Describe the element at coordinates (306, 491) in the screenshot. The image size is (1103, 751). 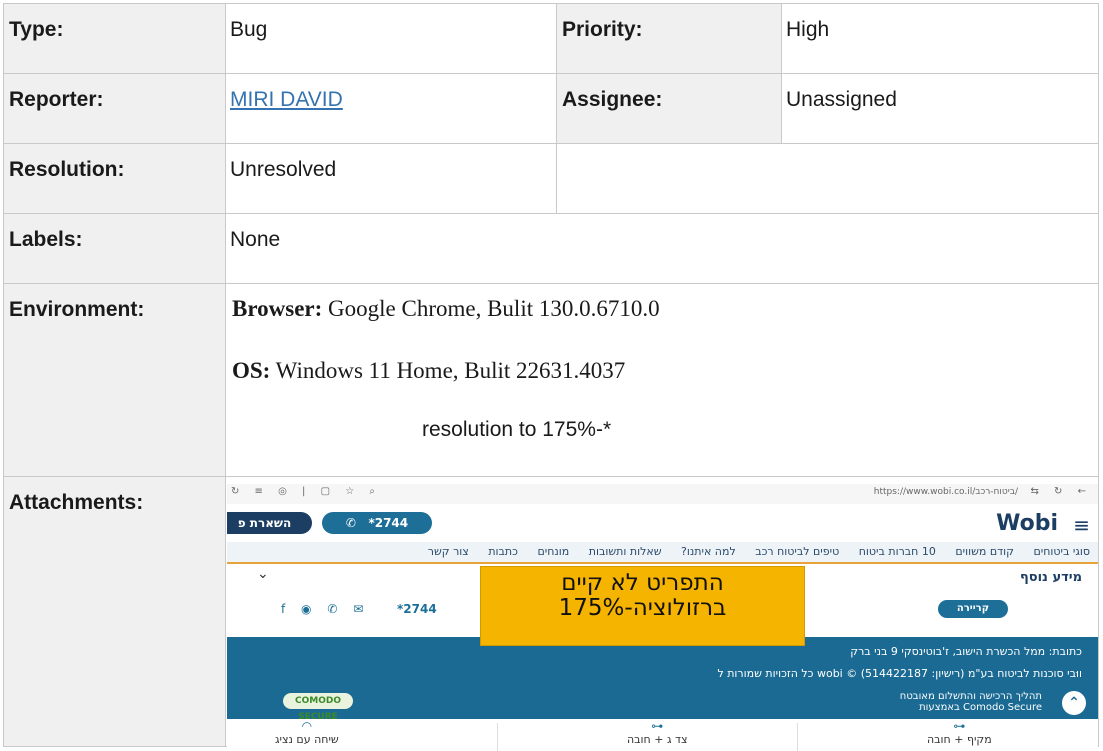
I see `browser-tool-icons: ↻ ≡ ◎ | ▢ ☆ ⌕` at that location.